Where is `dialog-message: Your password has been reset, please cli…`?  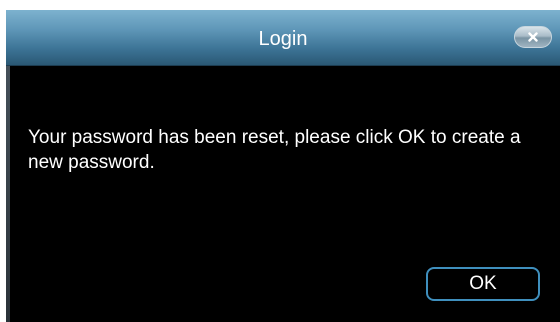 dialog-message: Your password has been reset, please cli… is located at coordinates (274, 150).